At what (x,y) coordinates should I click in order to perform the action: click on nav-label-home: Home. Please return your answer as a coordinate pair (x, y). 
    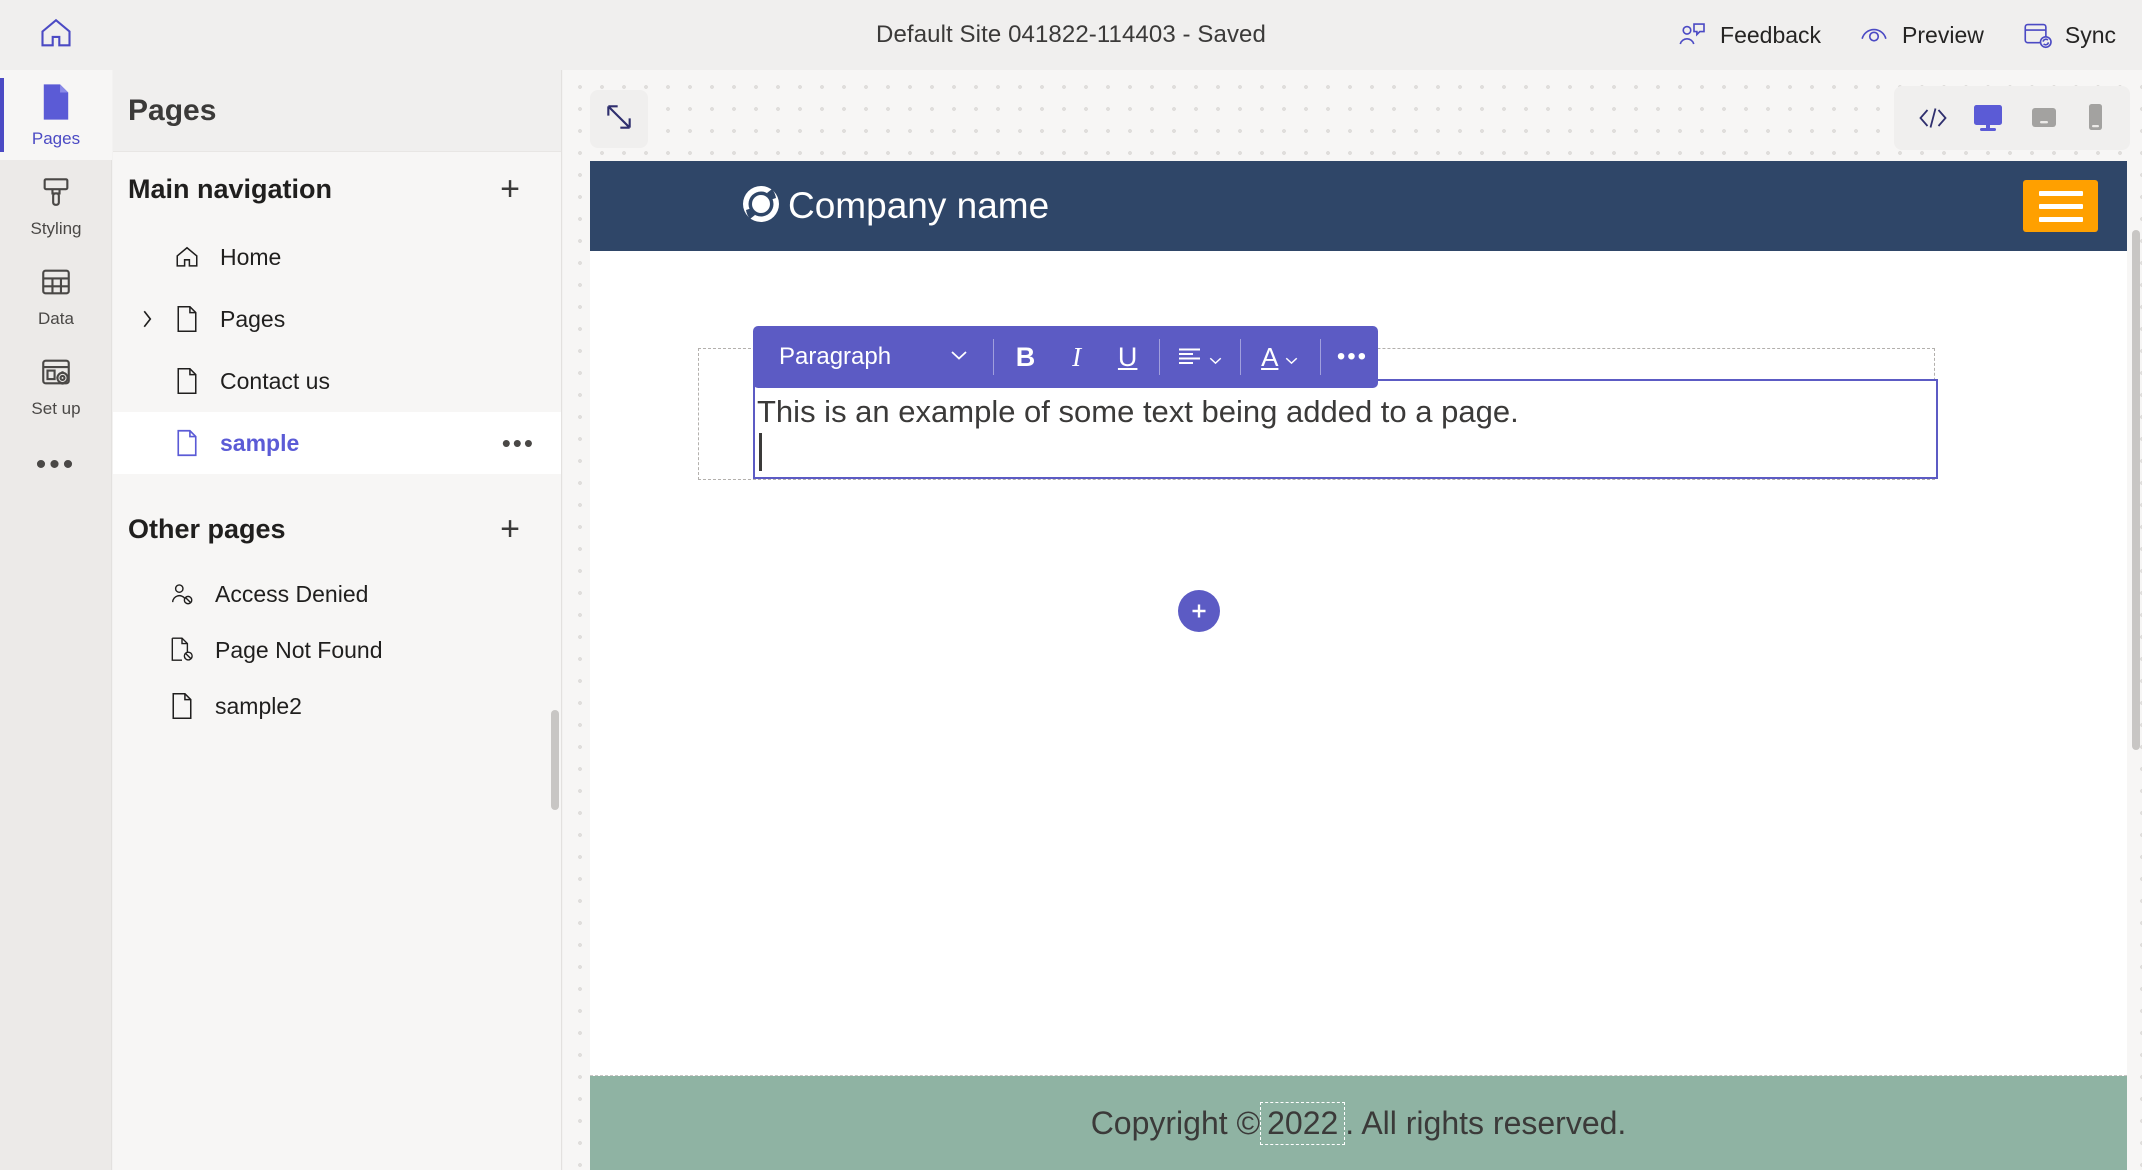
    Looking at the image, I should click on (251, 256).